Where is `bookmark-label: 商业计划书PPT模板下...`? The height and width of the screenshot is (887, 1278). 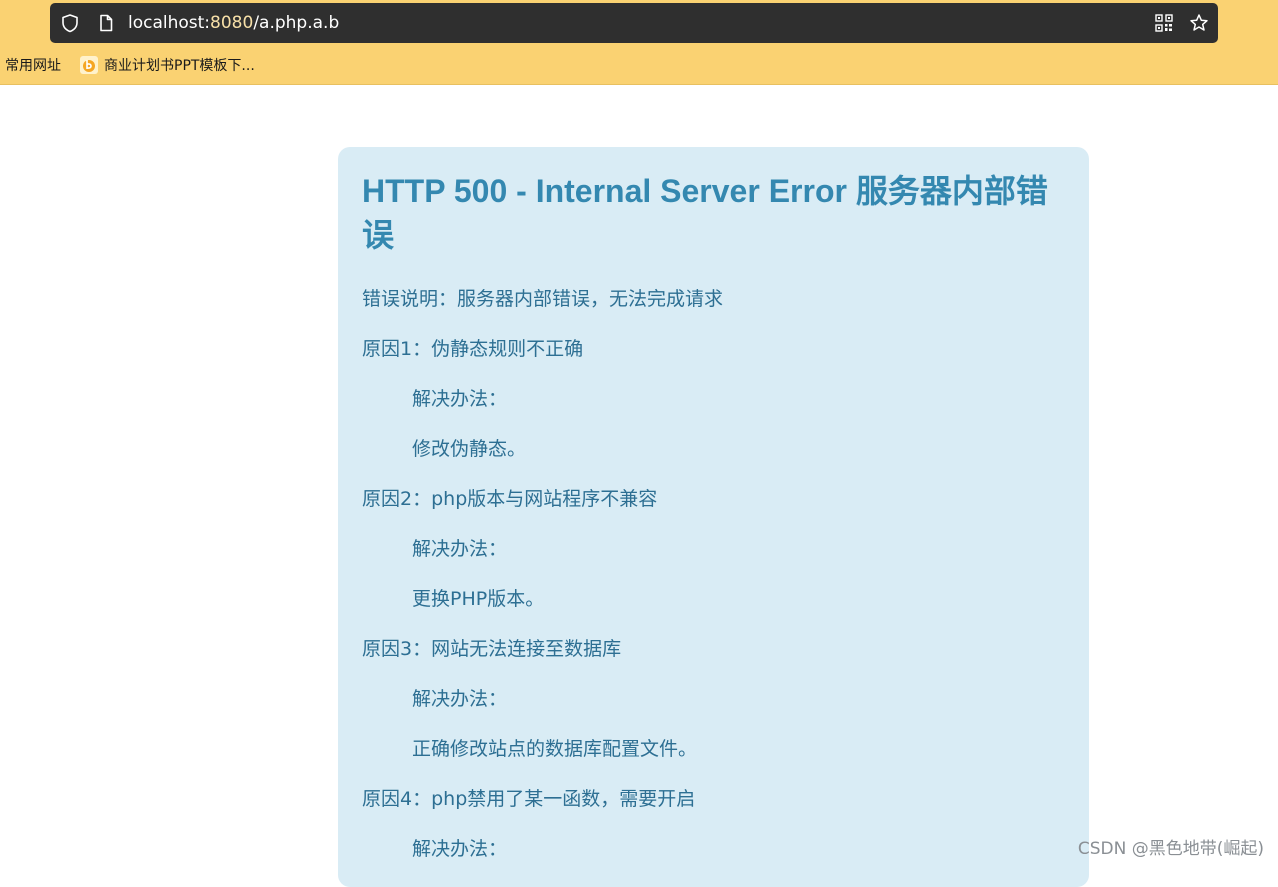
bookmark-label: 商业计划书PPT模板下... is located at coordinates (179, 66).